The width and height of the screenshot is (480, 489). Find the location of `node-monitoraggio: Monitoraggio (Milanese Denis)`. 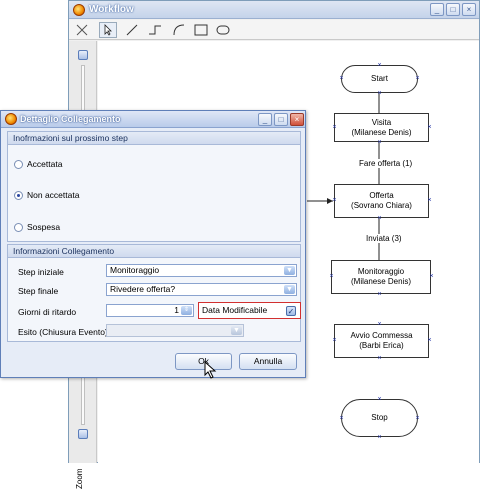

node-monitoraggio: Monitoraggio (Milanese Denis) is located at coordinates (381, 277).